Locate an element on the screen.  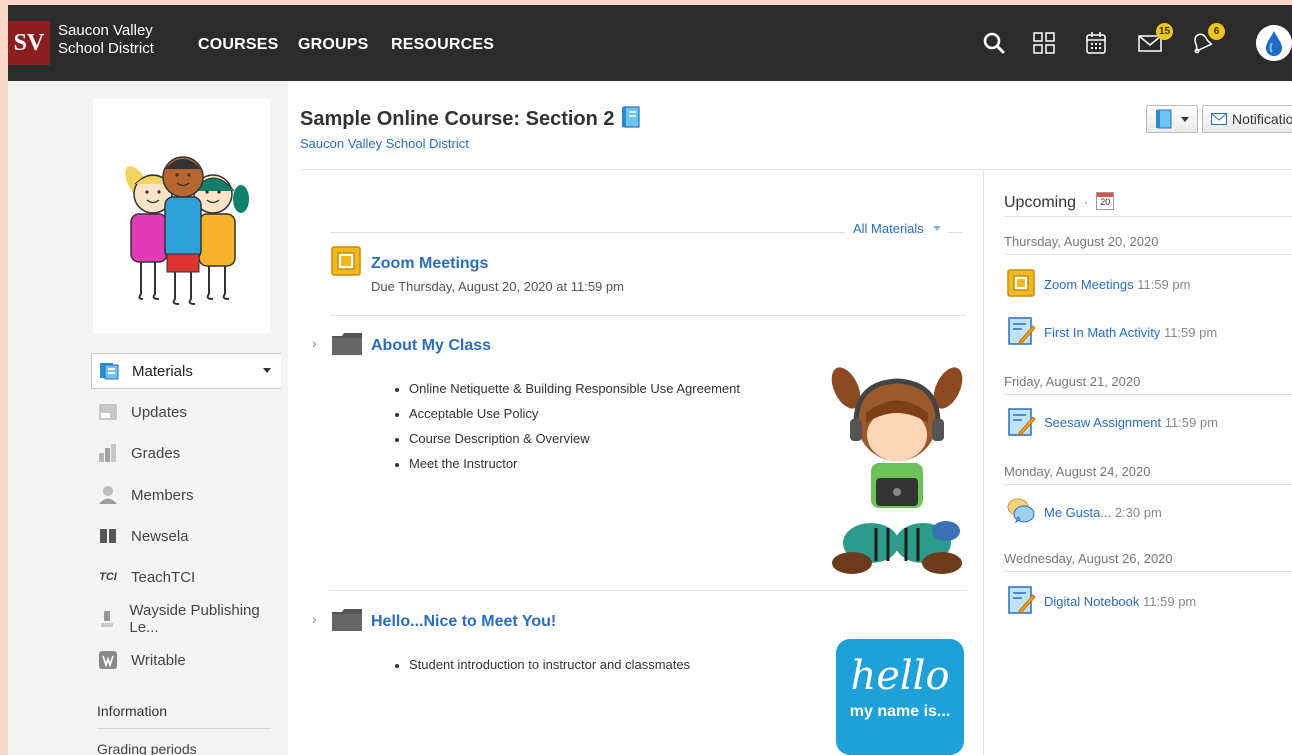
folder-title-hello-nice-to-meet-you: Hello...Nice to Meet You! is located at coordinates (463, 622).